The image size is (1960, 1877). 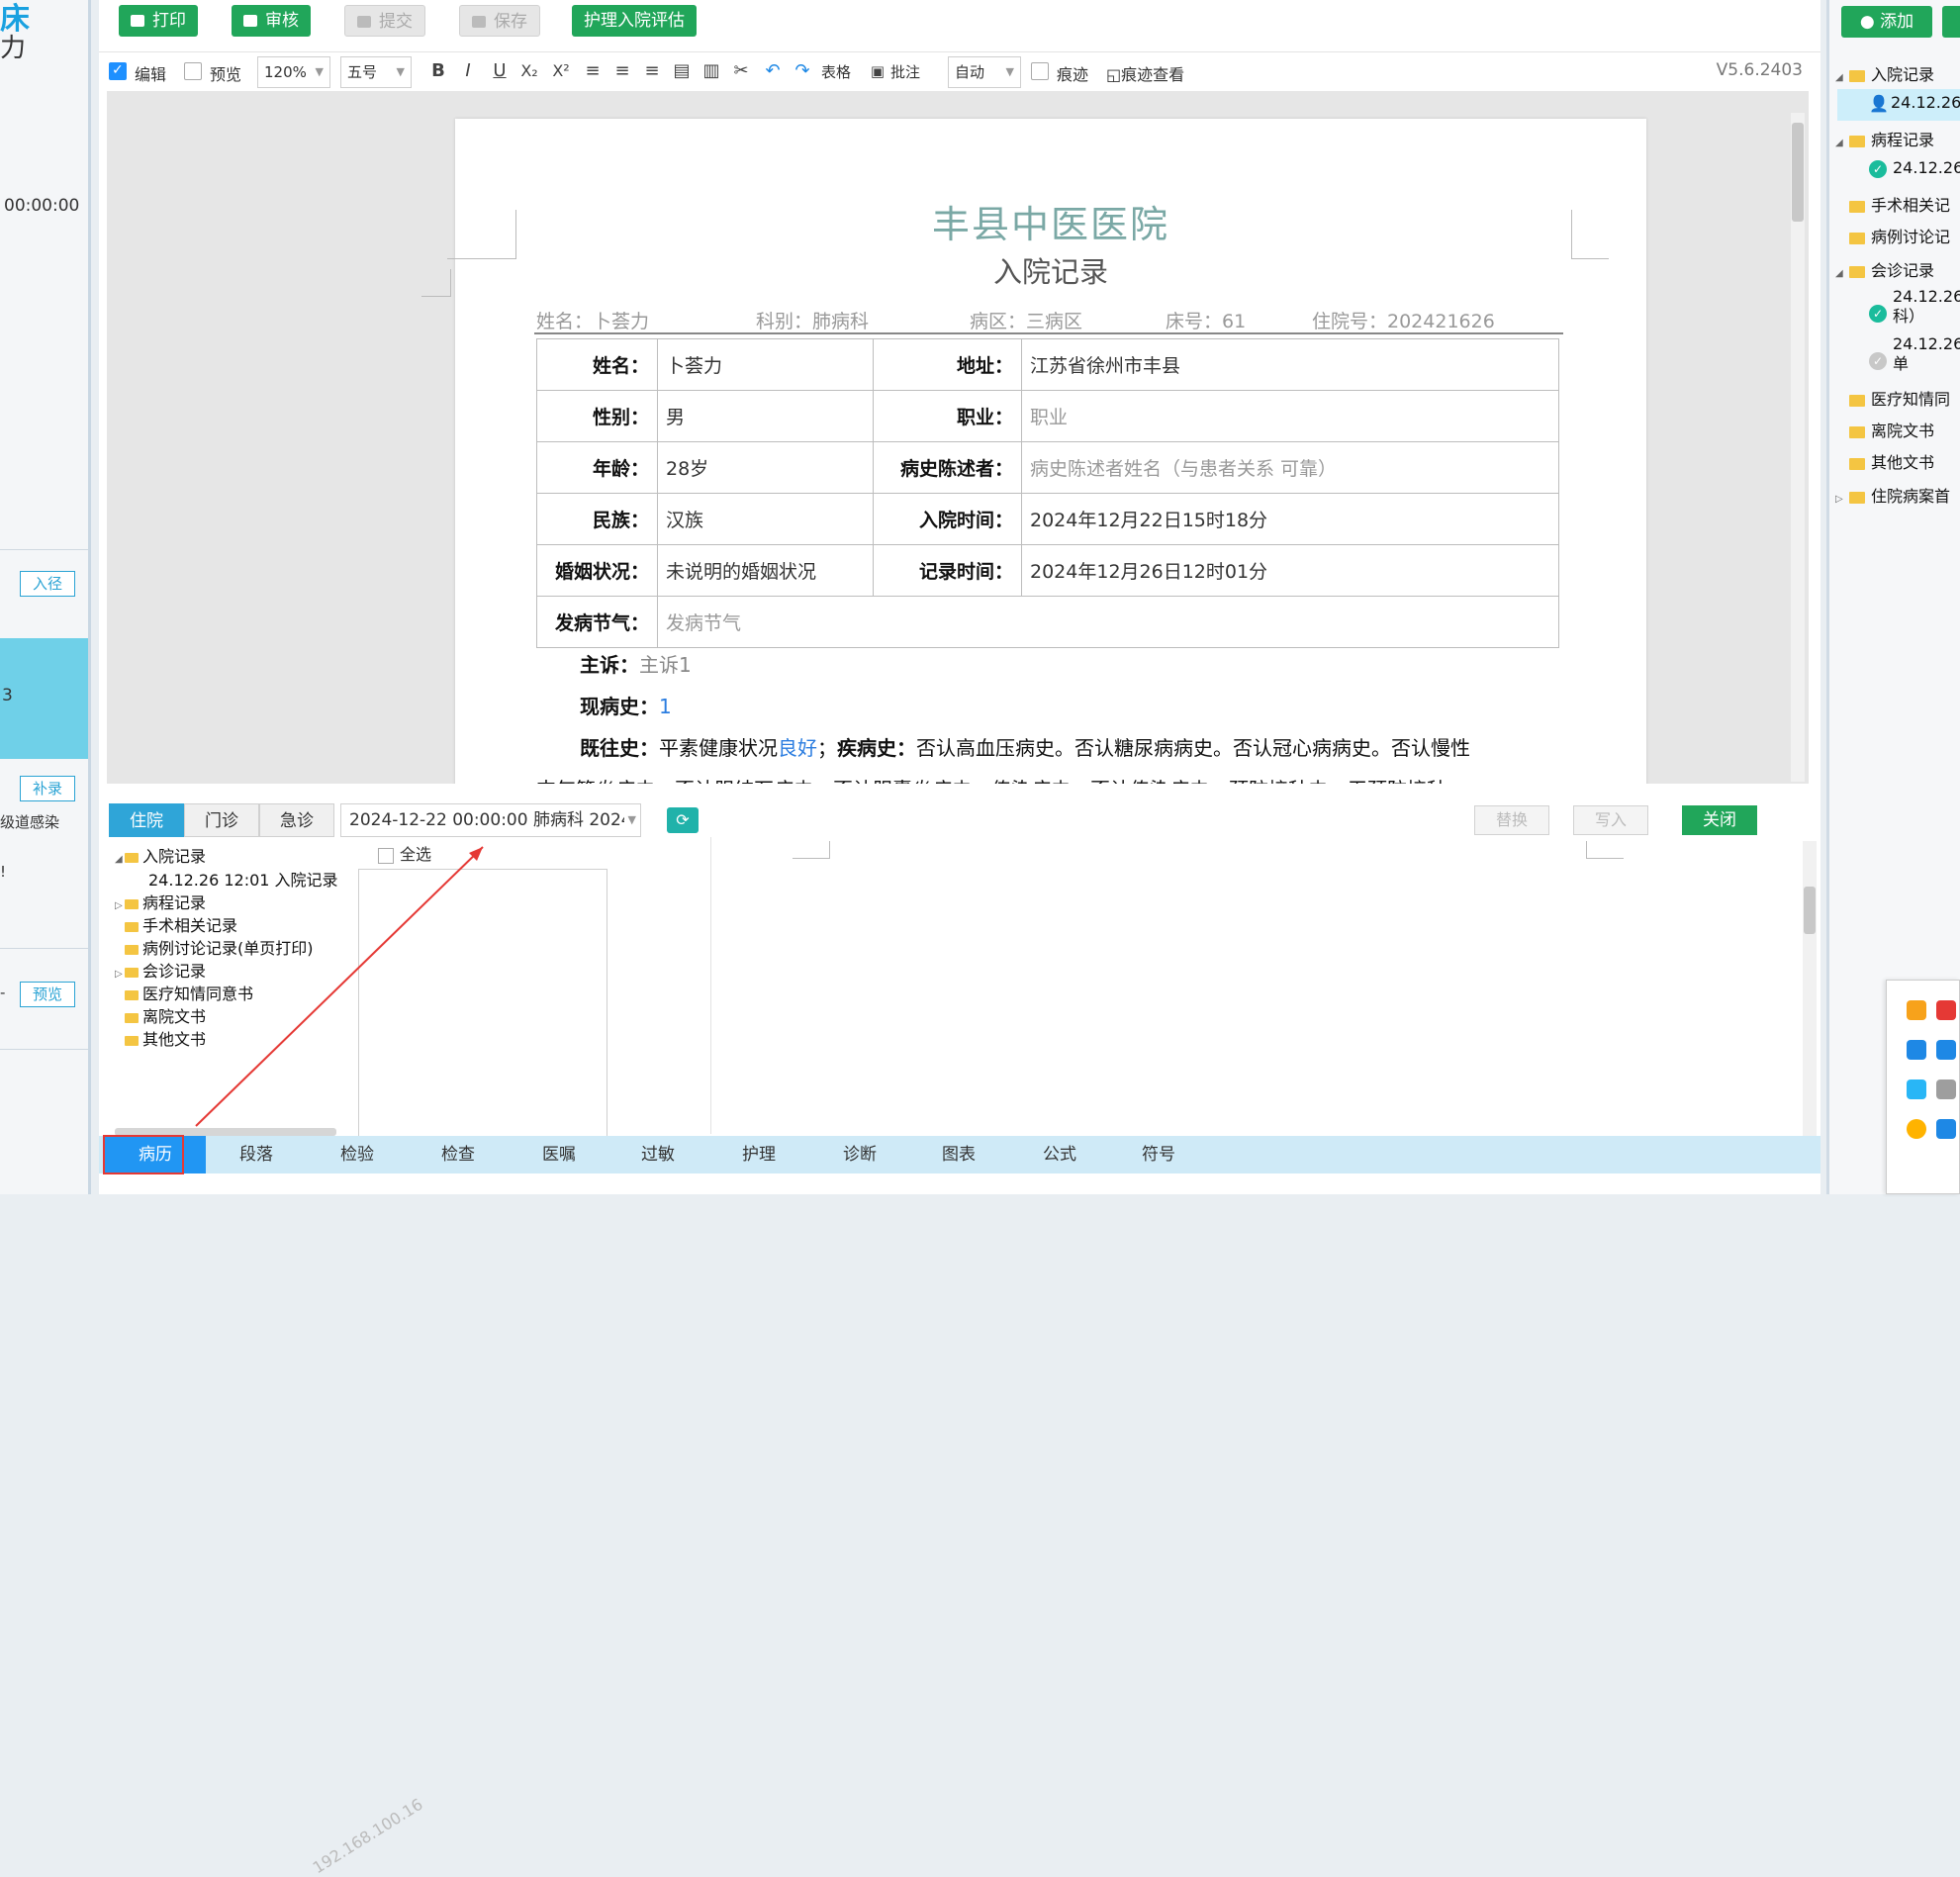 What do you see at coordinates (256, 1155) in the screenshot?
I see `tab-paragraph: 段落` at bounding box center [256, 1155].